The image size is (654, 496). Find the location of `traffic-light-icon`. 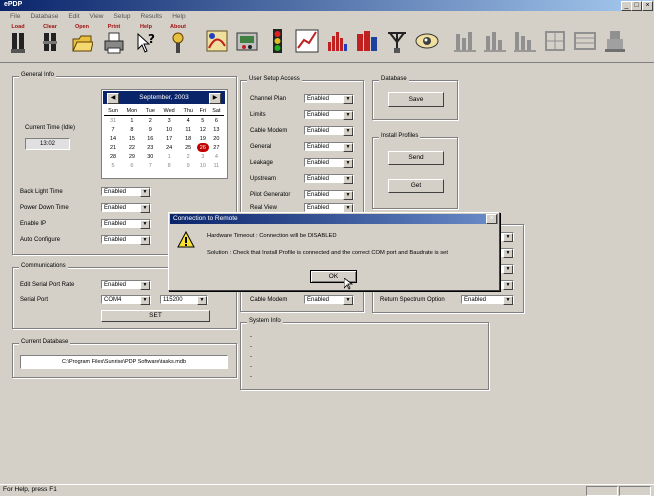

traffic-light-icon is located at coordinates (277, 41).